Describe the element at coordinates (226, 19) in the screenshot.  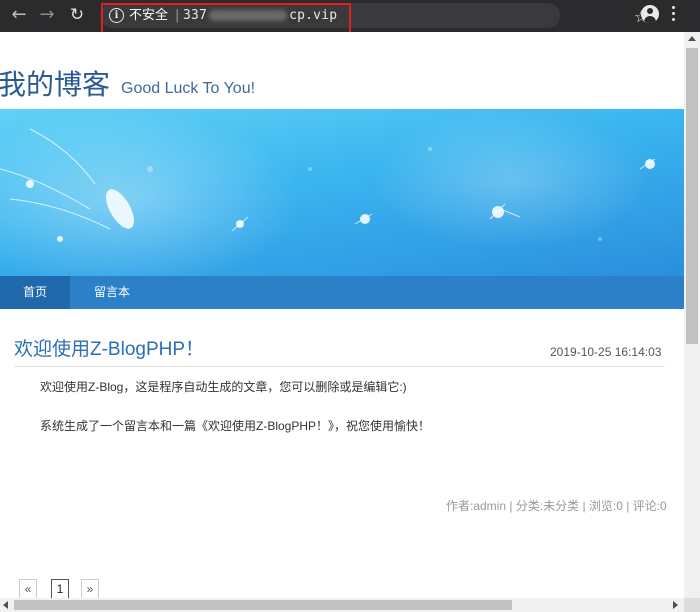
I see `annotation-highlight-box` at that location.